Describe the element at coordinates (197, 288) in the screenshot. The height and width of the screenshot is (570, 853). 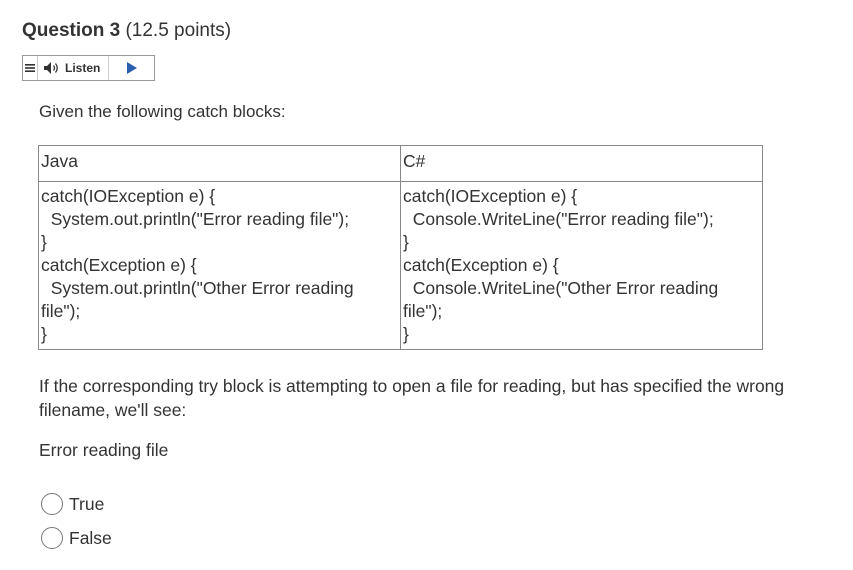
I see `code-line: System.out.println("Other Error reading` at that location.